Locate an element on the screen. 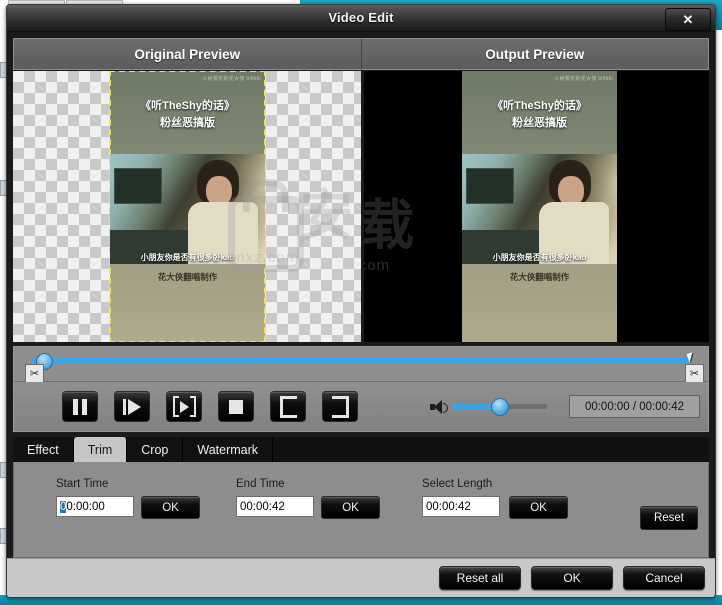  set-end-button is located at coordinates (340, 406).